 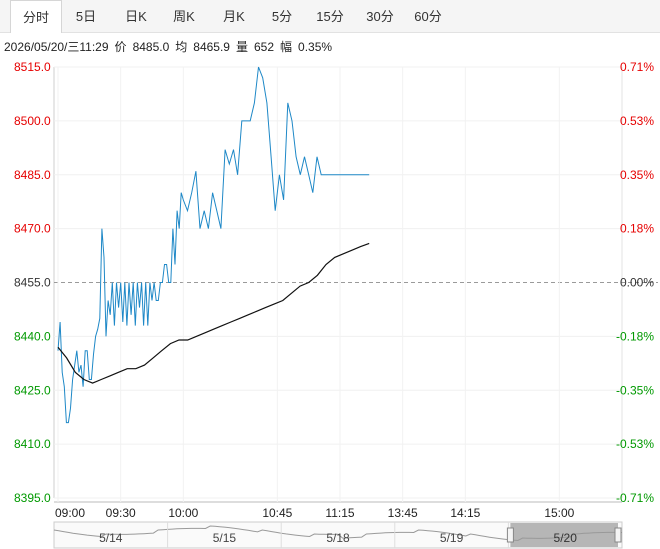 What do you see at coordinates (637, 121) in the screenshot?
I see `y-pct-tick-label: 0.53%` at bounding box center [637, 121].